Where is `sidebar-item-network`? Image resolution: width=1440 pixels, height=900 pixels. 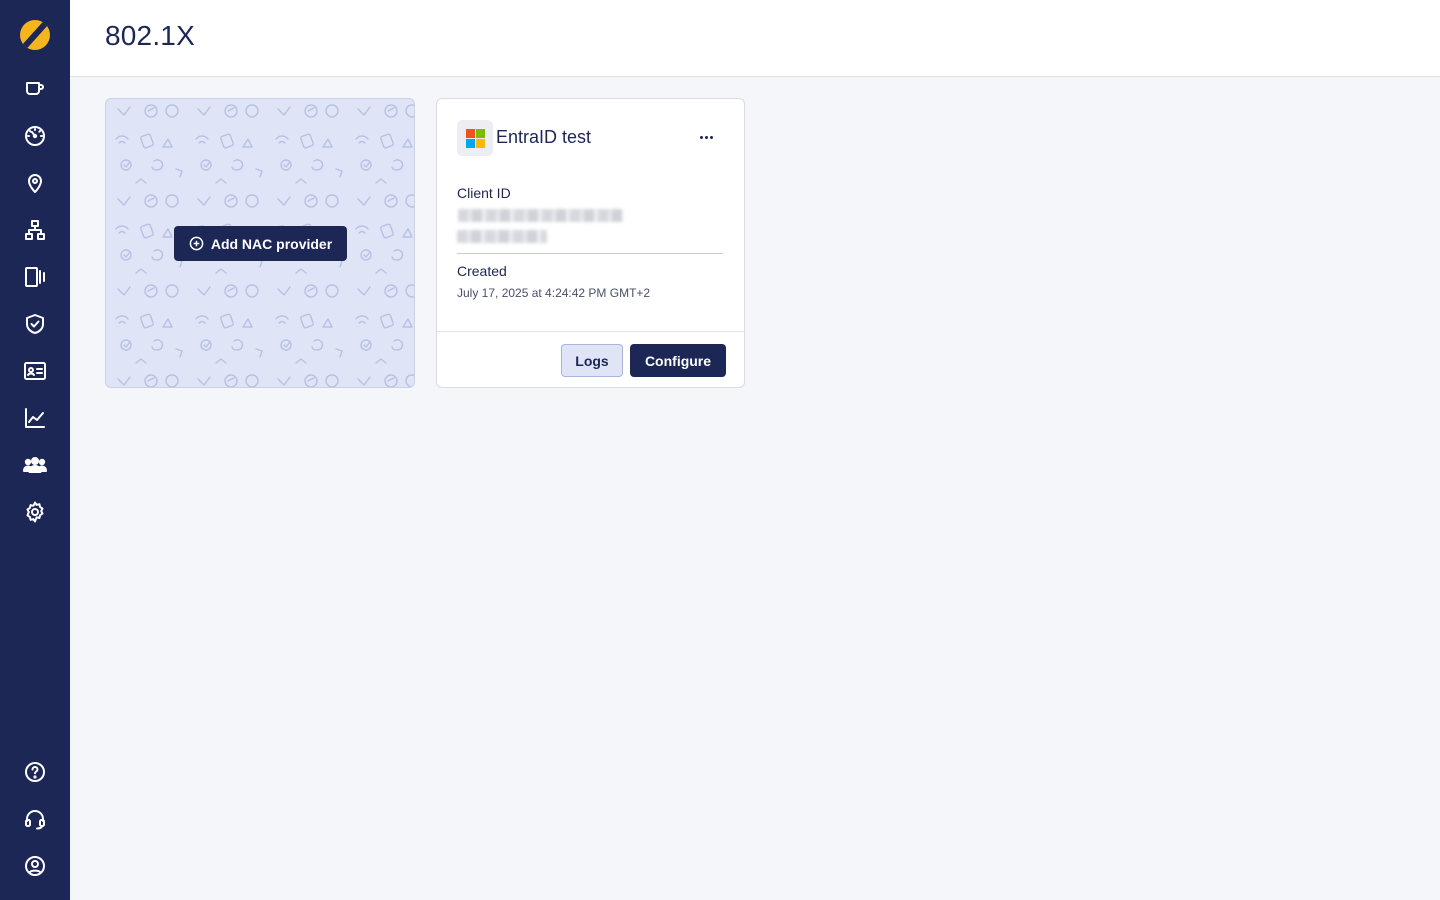
sidebar-item-network is located at coordinates (35, 230).